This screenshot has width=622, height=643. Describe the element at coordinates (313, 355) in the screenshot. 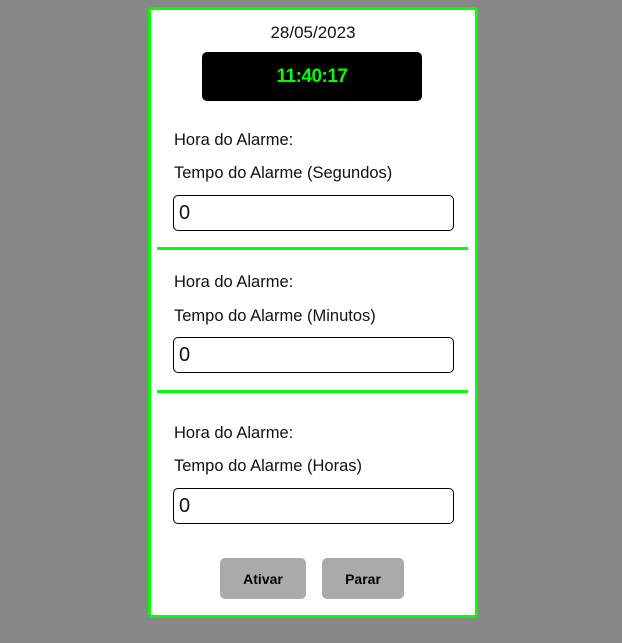

I see `minutes-input` at that location.